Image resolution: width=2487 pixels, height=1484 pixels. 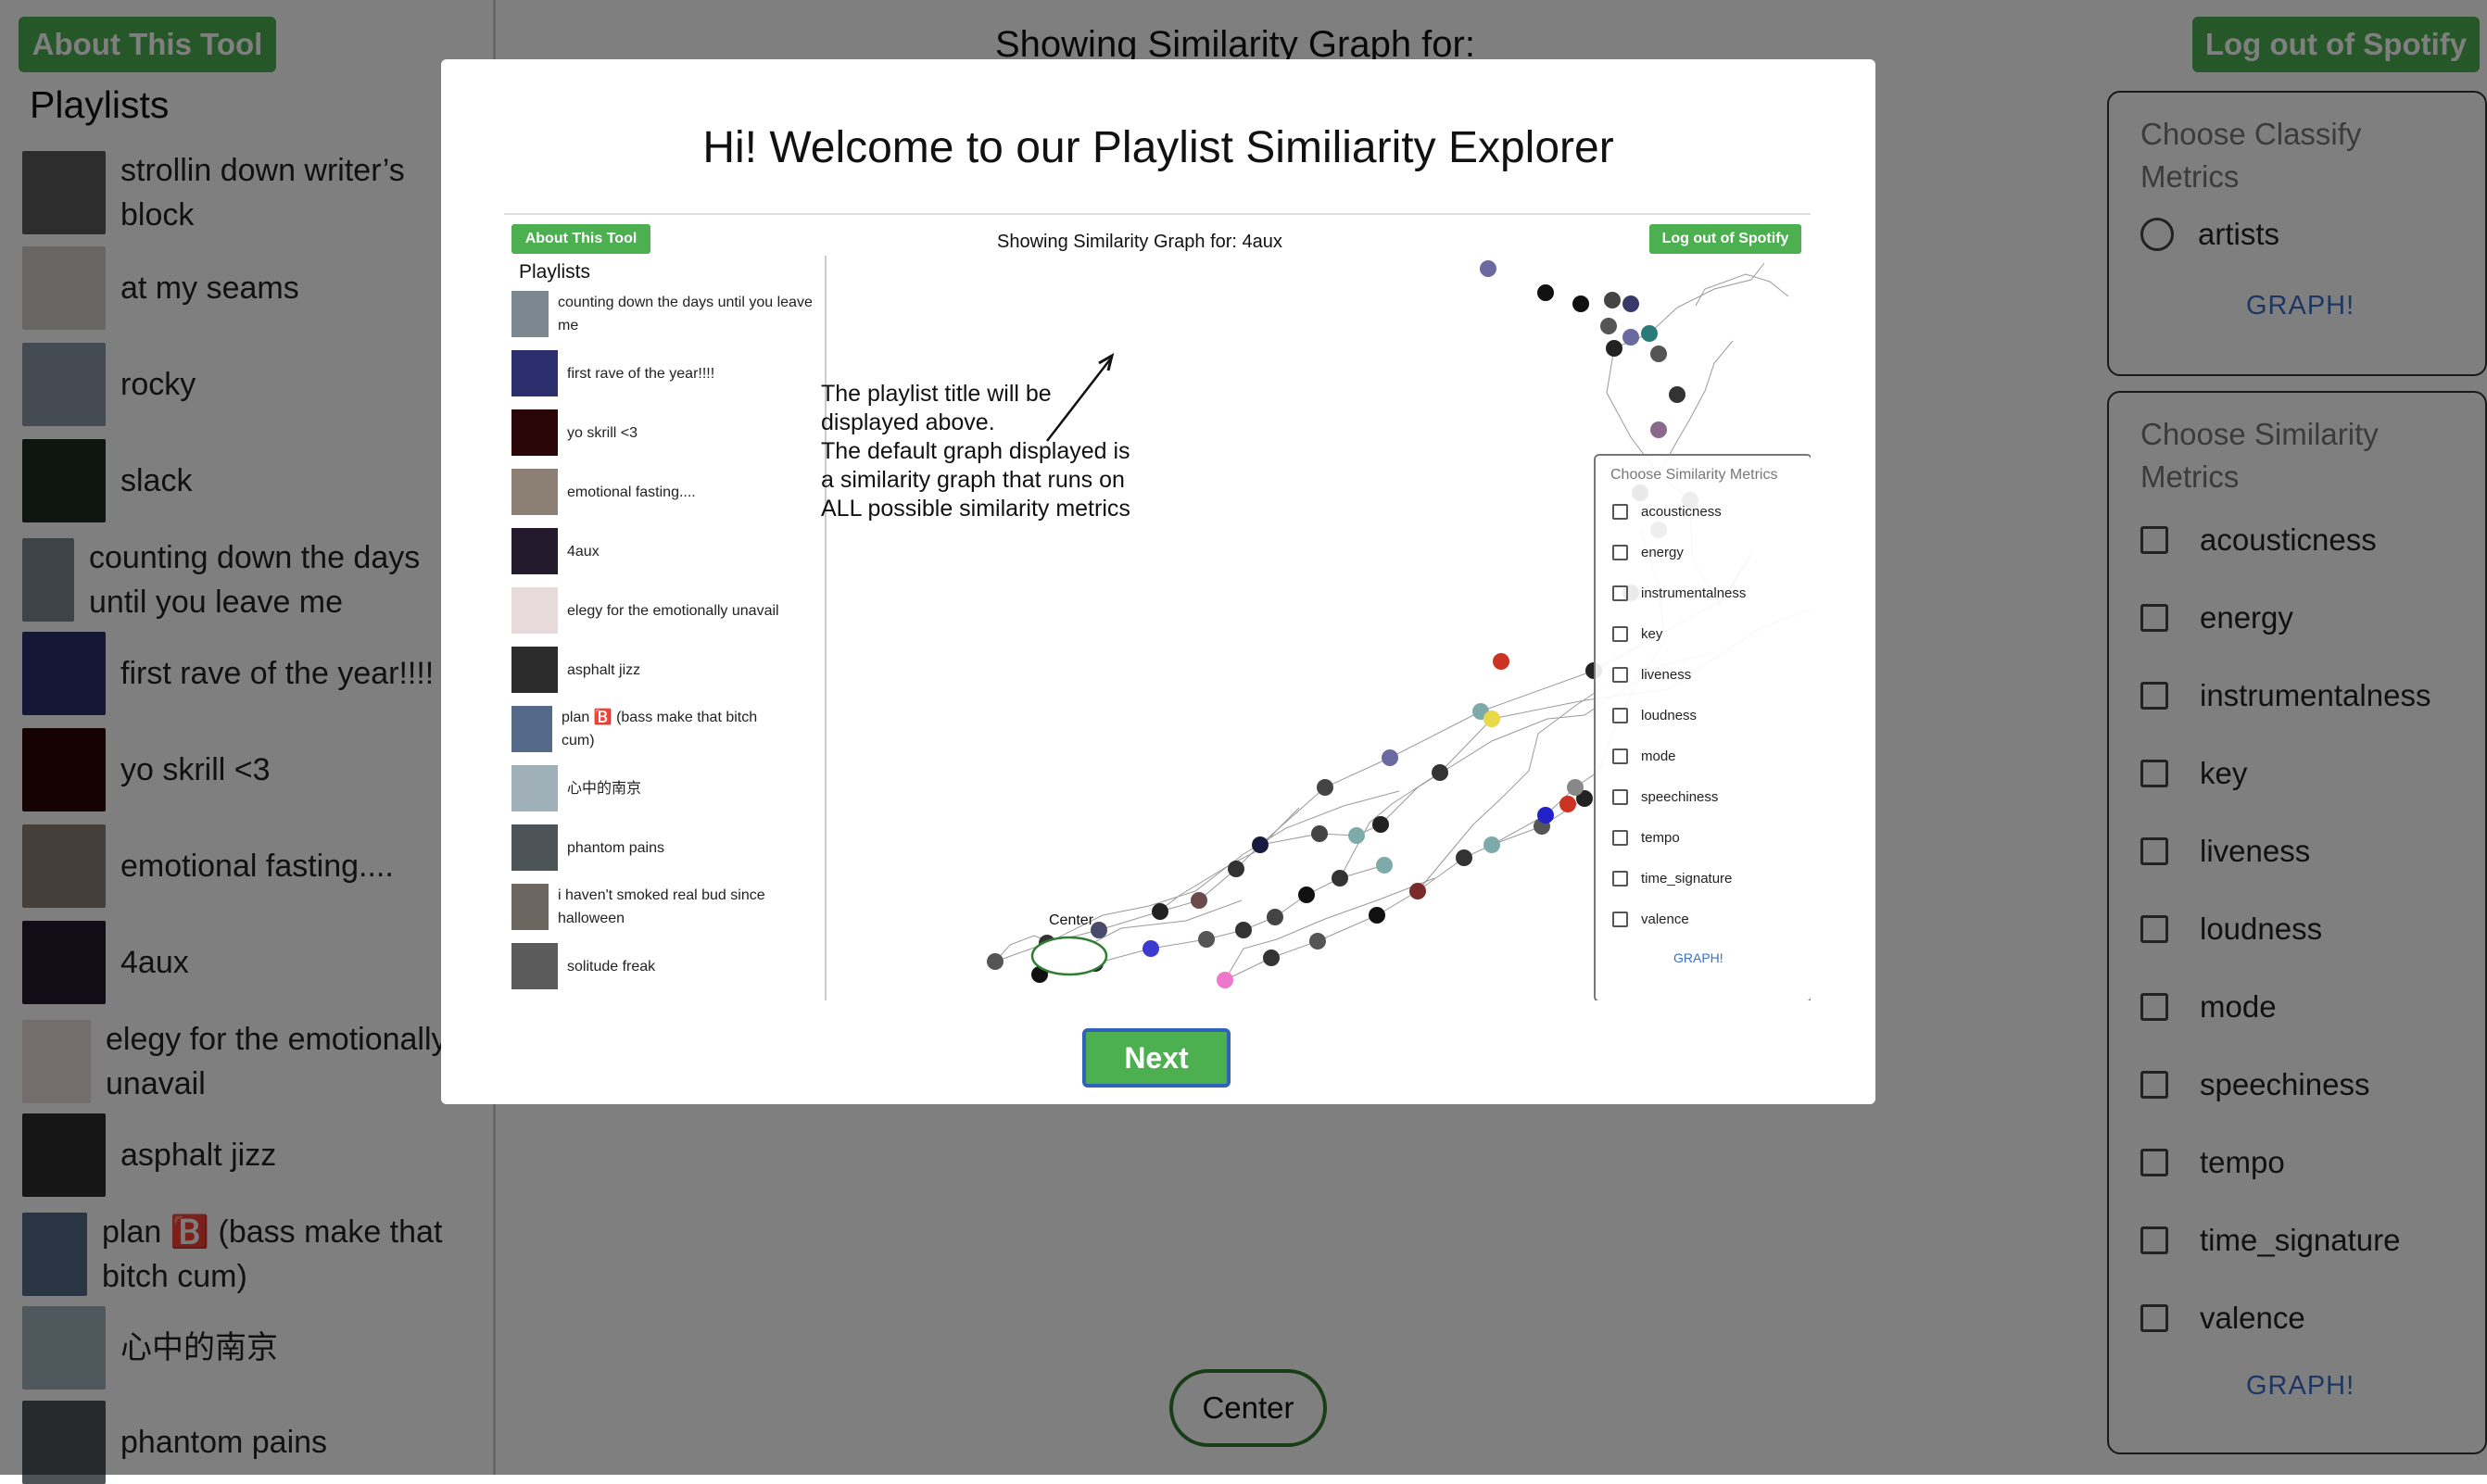 I want to click on preview-metric-row: liveness, so click(x=1652, y=674).